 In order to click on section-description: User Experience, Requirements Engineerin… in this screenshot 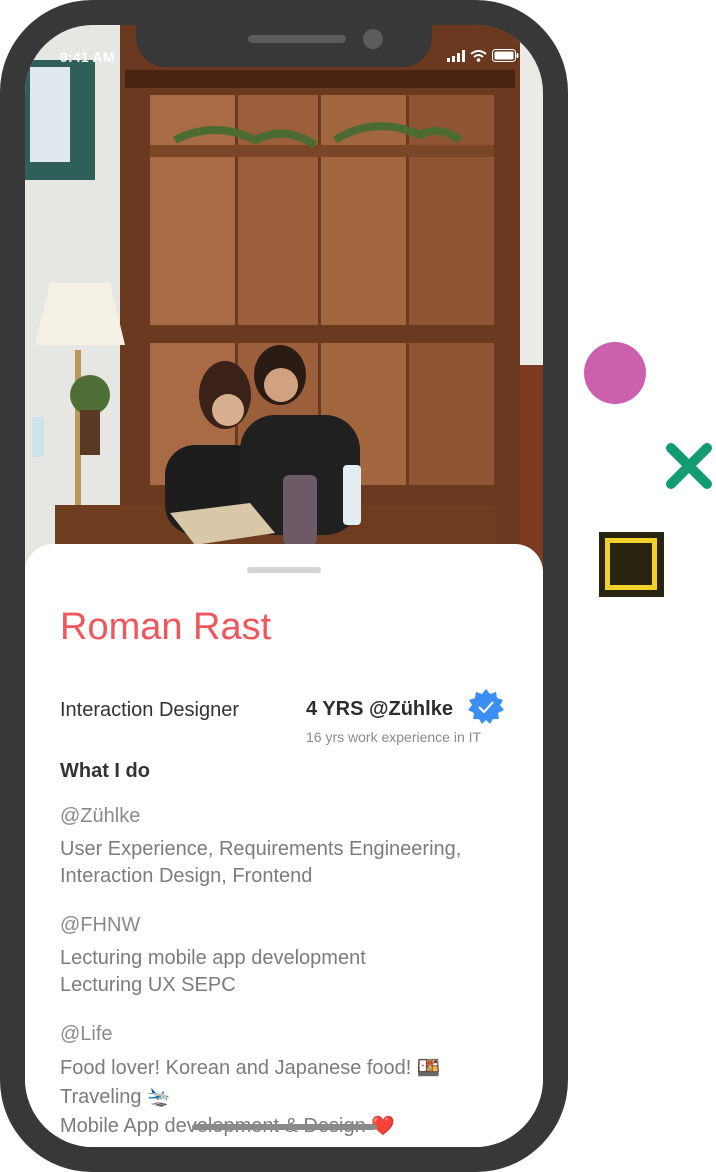, I will do `click(260, 863)`.